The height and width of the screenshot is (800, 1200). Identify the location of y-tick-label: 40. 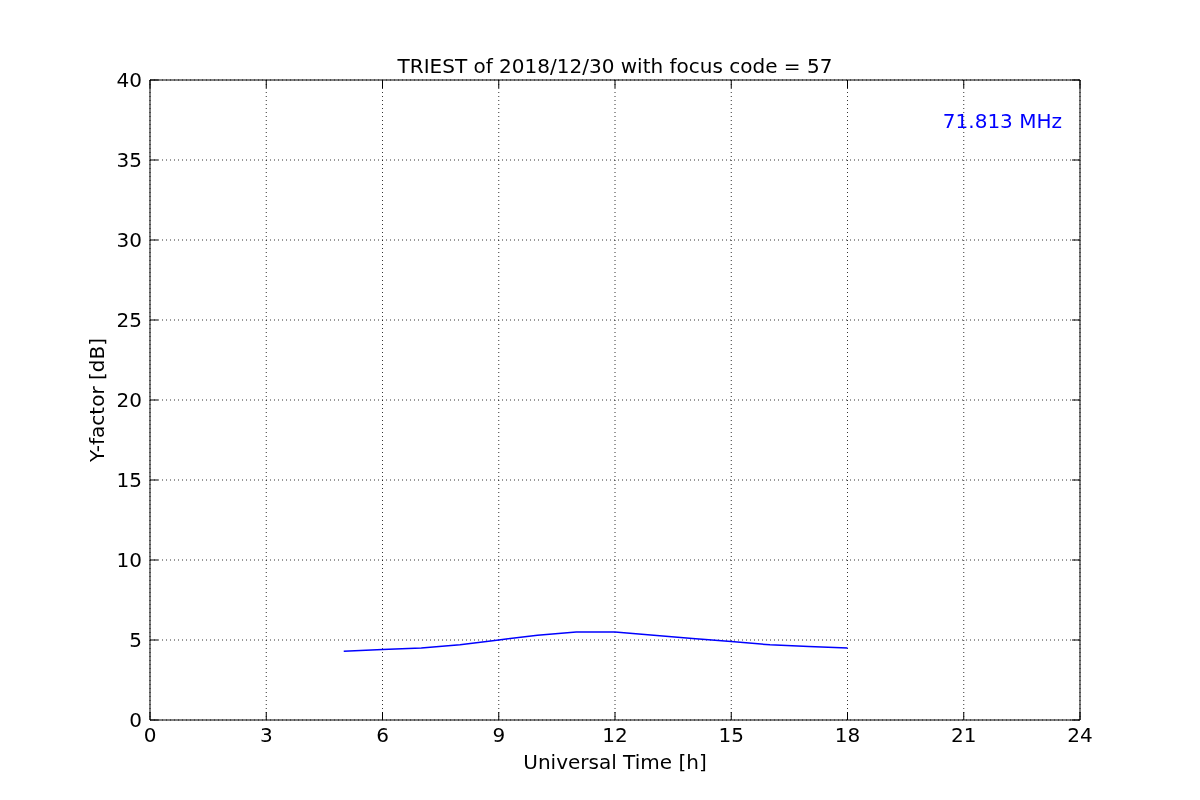
(129, 80).